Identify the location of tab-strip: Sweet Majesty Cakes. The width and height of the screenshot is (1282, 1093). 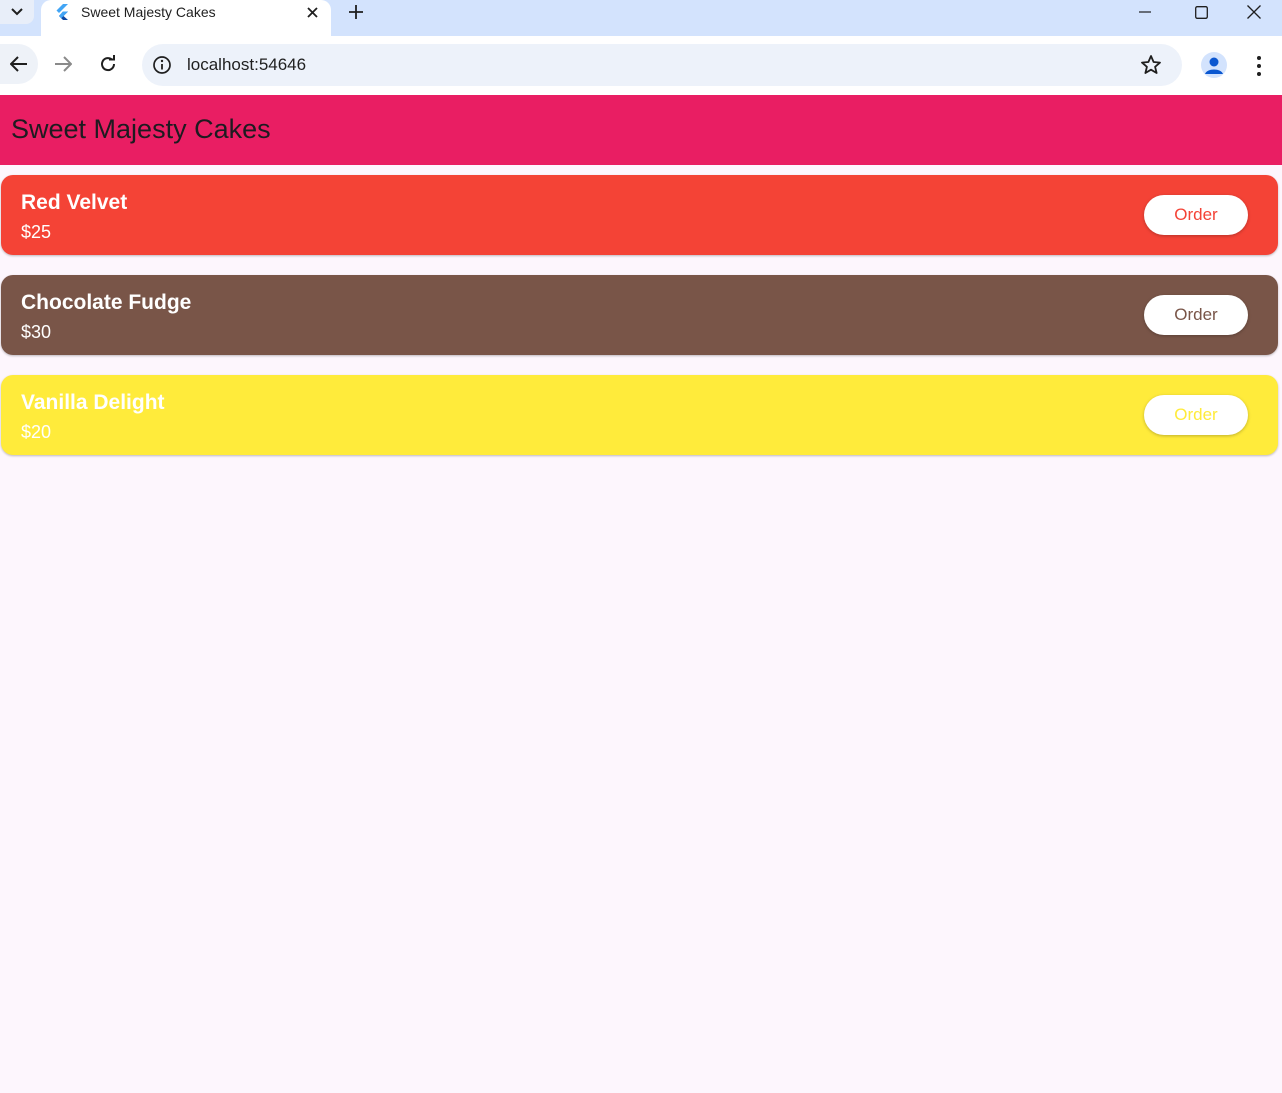
(641, 18).